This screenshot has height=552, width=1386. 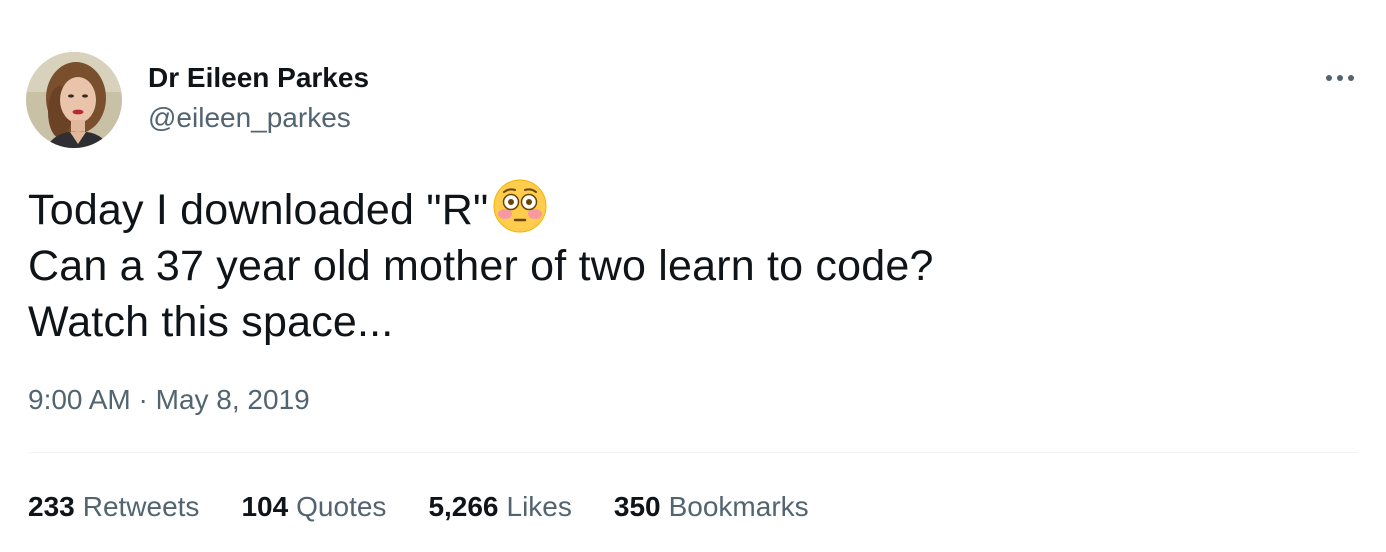 I want to click on tweet-line-text: Today I downloaded "R", so click(x=258, y=210).